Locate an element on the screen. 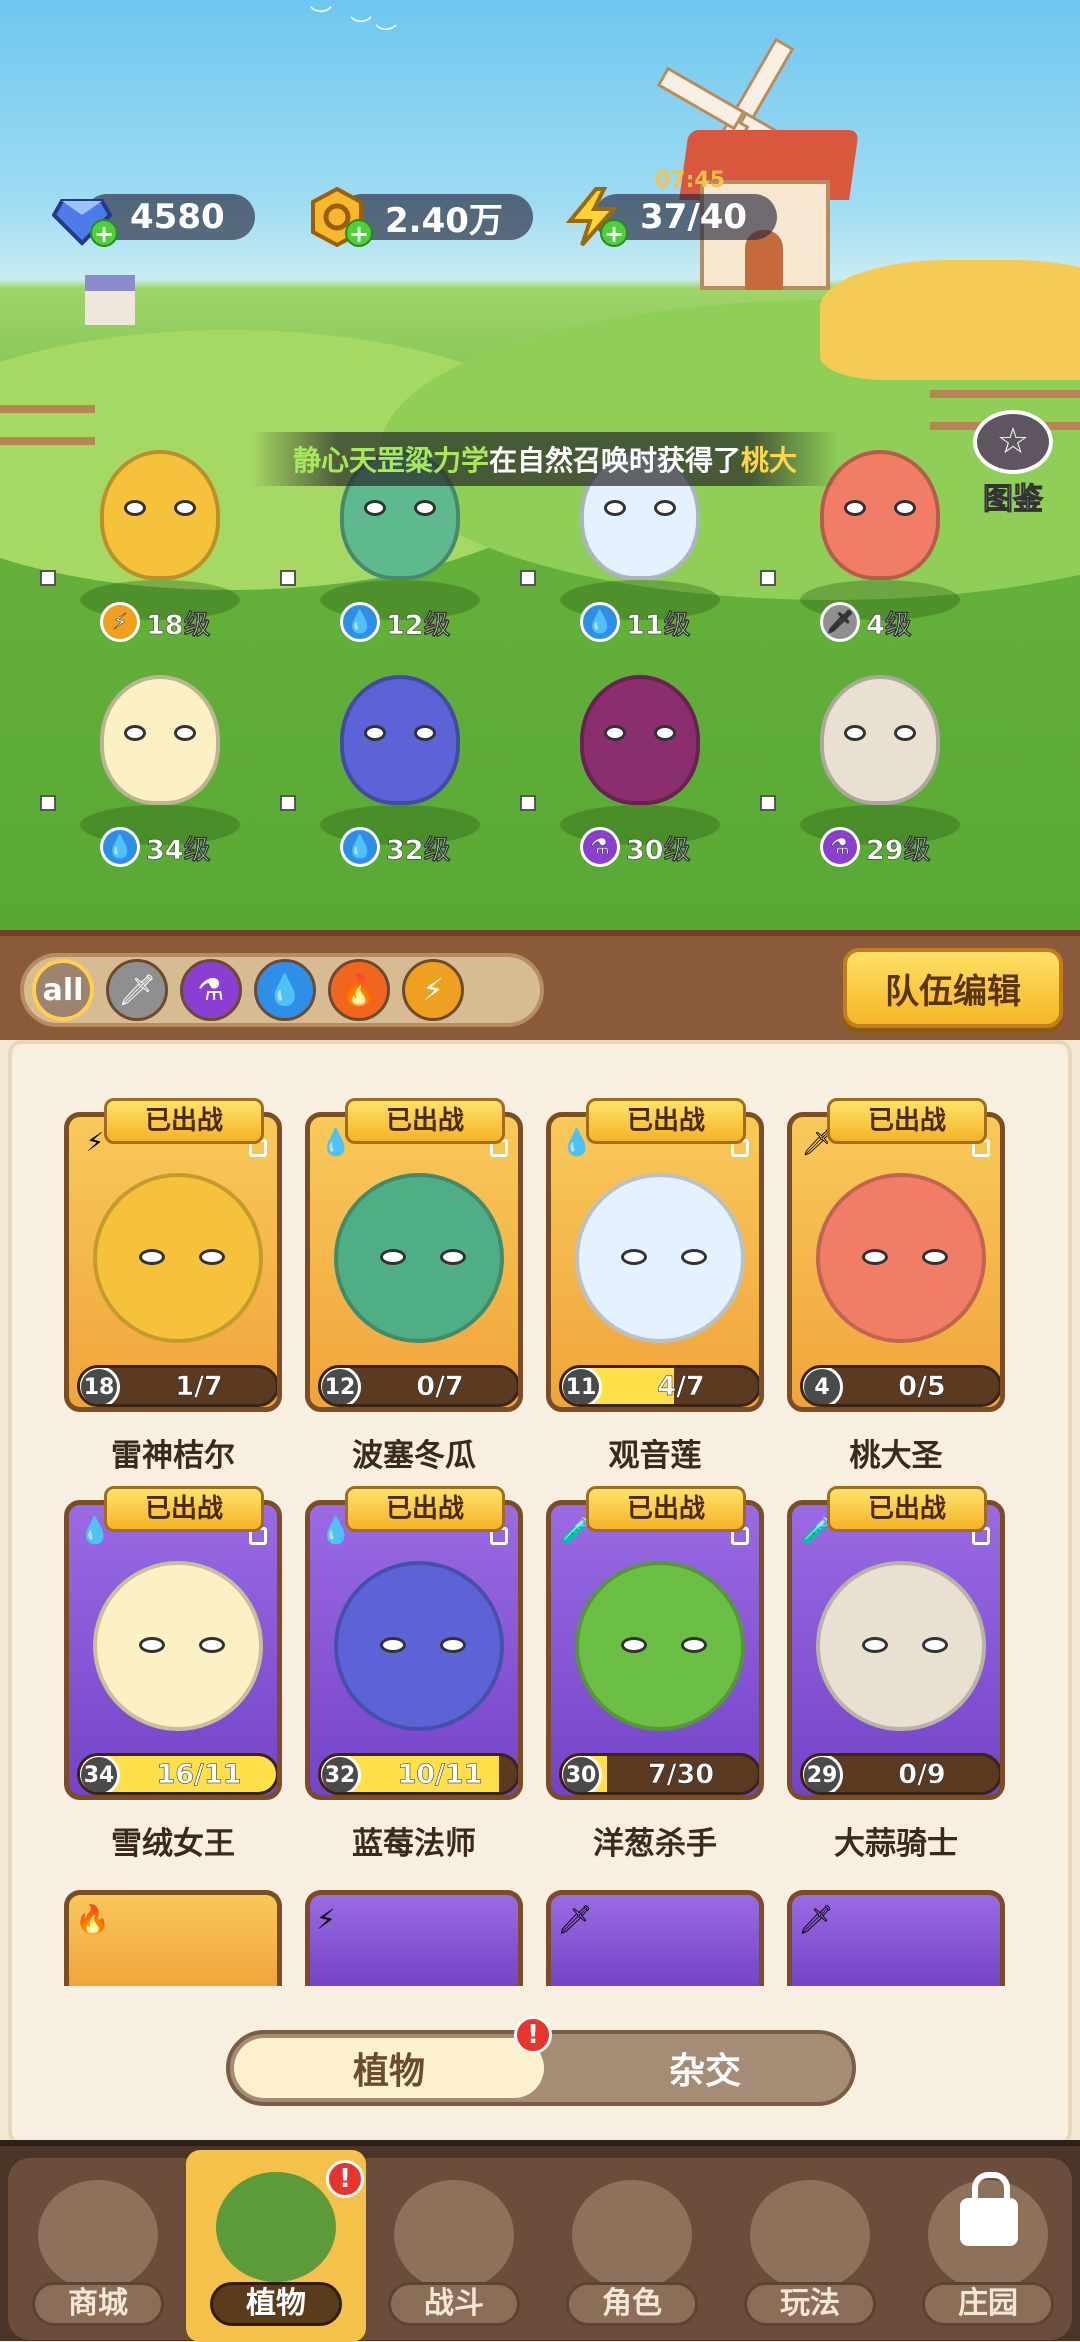  card-progress: 12 0/7 is located at coordinates (418, 1386).